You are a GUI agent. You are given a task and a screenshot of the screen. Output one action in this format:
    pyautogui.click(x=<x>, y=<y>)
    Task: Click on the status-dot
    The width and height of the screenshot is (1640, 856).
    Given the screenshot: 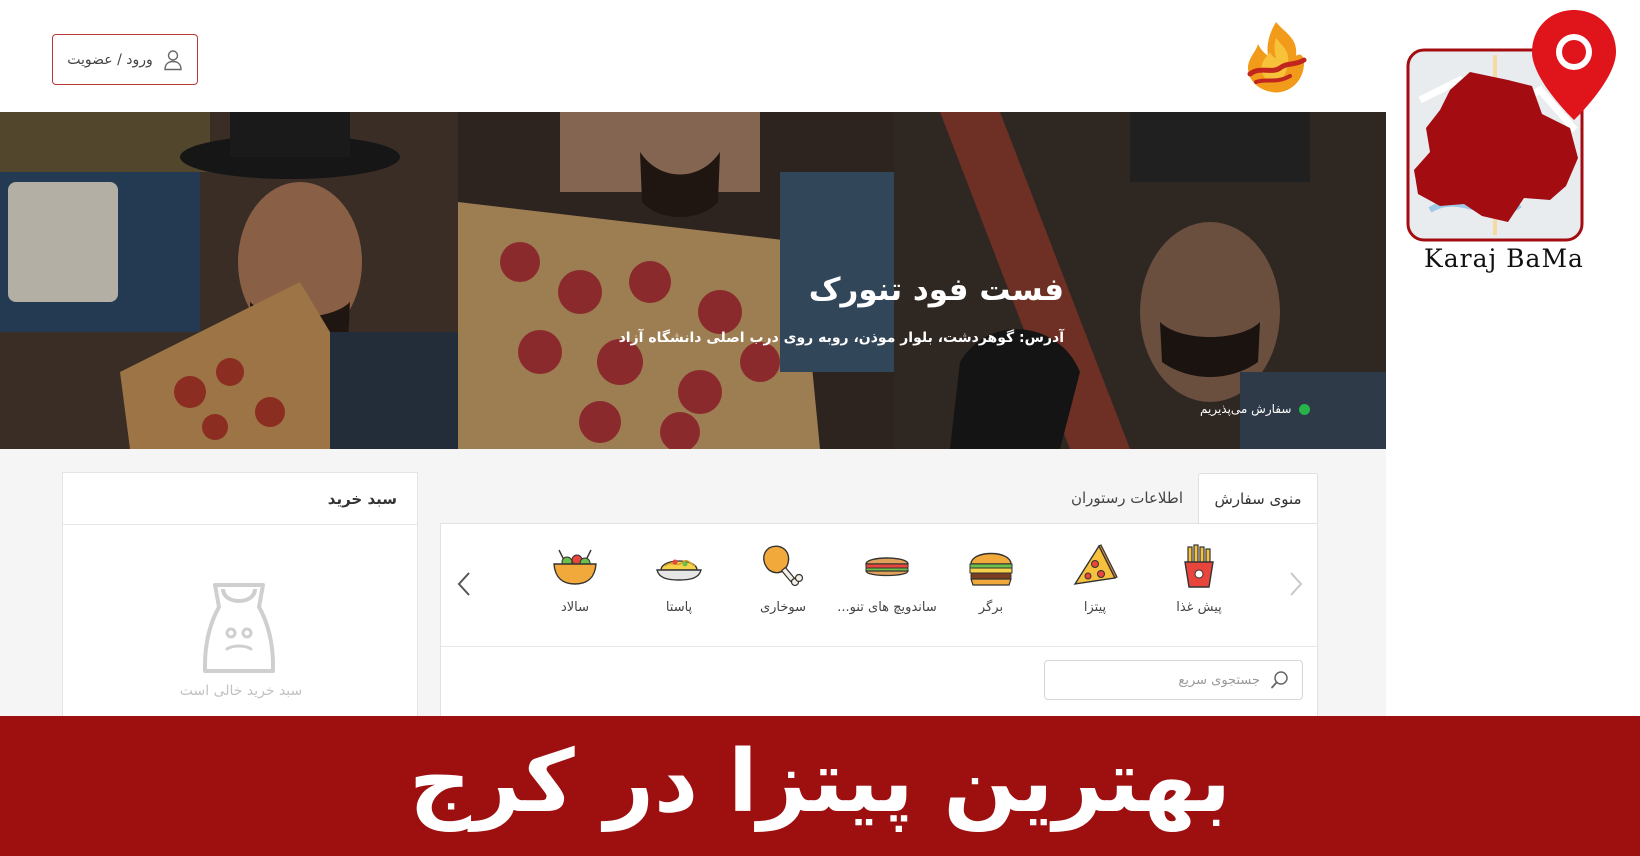 What is the action you would take?
    pyautogui.click(x=1305, y=409)
    